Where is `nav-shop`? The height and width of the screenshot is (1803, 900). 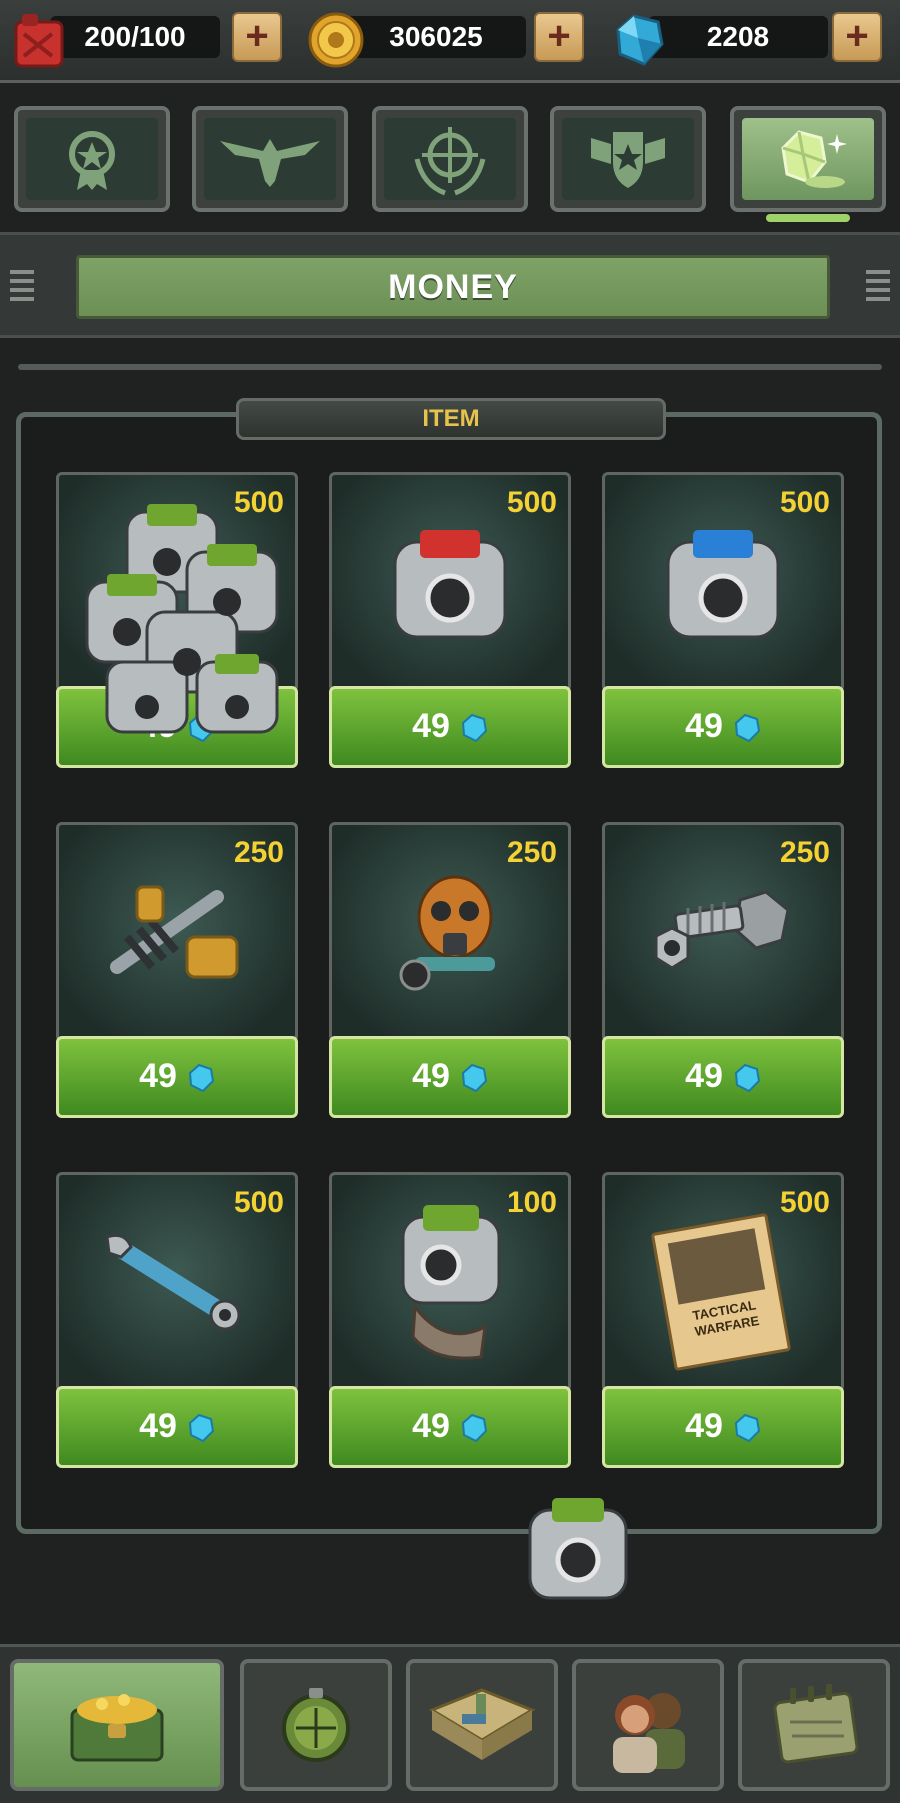
nav-shop is located at coordinates (117, 1725).